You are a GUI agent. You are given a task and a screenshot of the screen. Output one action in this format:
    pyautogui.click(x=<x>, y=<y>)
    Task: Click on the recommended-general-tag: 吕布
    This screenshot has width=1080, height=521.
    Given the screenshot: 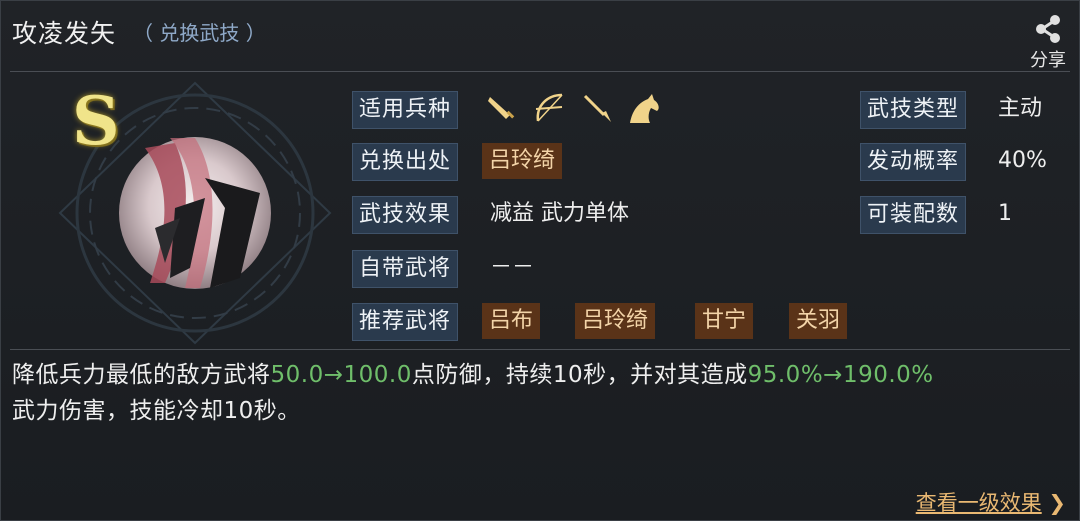 What is the action you would take?
    pyautogui.click(x=511, y=321)
    